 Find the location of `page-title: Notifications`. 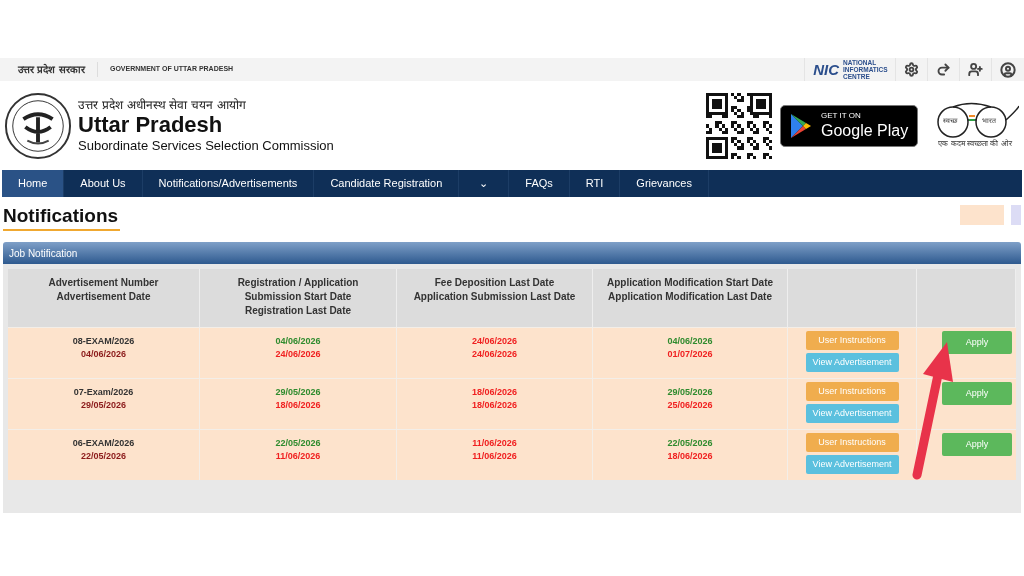

page-title: Notifications is located at coordinates (62, 218).